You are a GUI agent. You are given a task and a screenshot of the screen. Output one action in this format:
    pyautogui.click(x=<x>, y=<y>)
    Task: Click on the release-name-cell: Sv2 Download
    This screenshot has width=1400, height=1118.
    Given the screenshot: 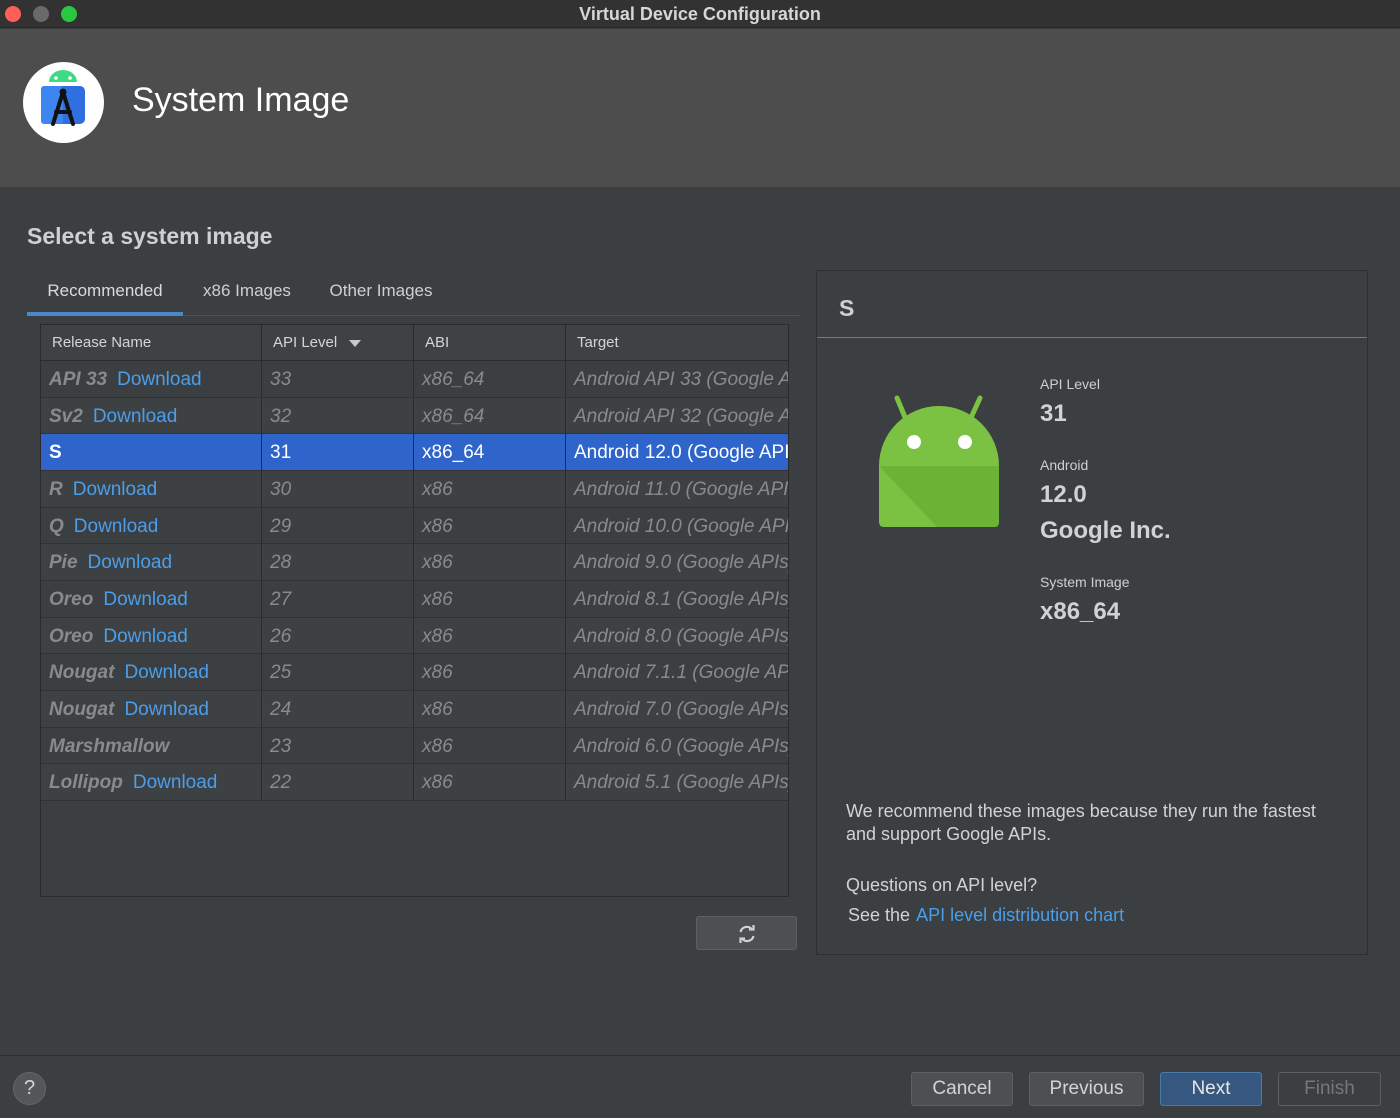 What is the action you would take?
    pyautogui.click(x=151, y=415)
    